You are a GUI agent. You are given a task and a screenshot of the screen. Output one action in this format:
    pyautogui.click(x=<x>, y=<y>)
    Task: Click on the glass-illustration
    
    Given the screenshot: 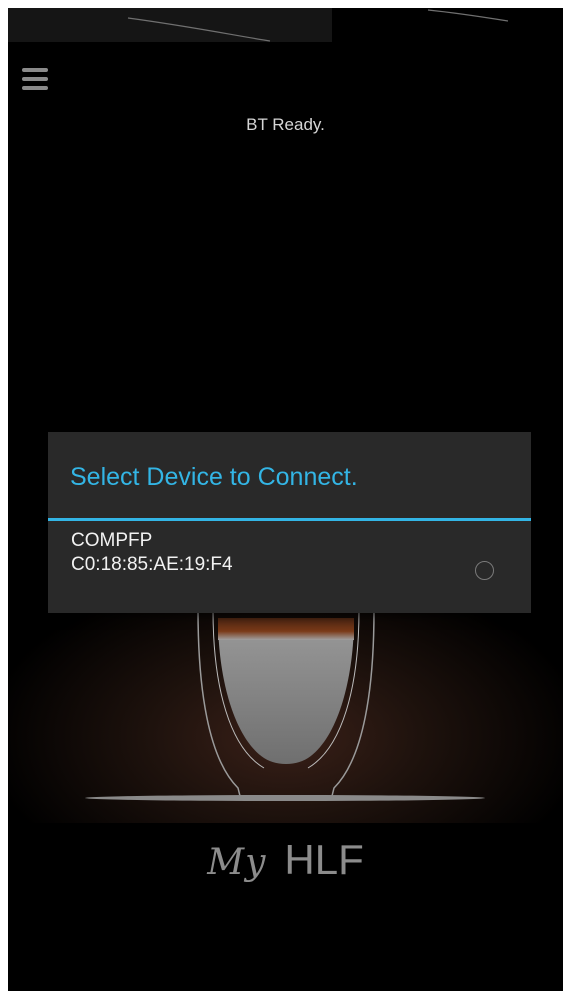 What is the action you would take?
    pyautogui.click(x=285, y=705)
    